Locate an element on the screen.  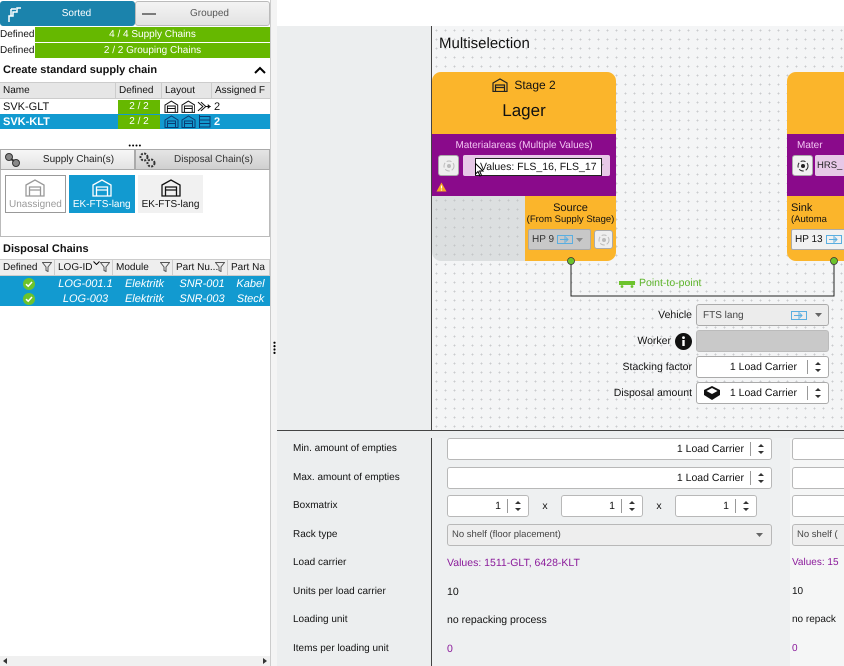
rack-type-select: No shelf (floor placement) is located at coordinates (609, 535).